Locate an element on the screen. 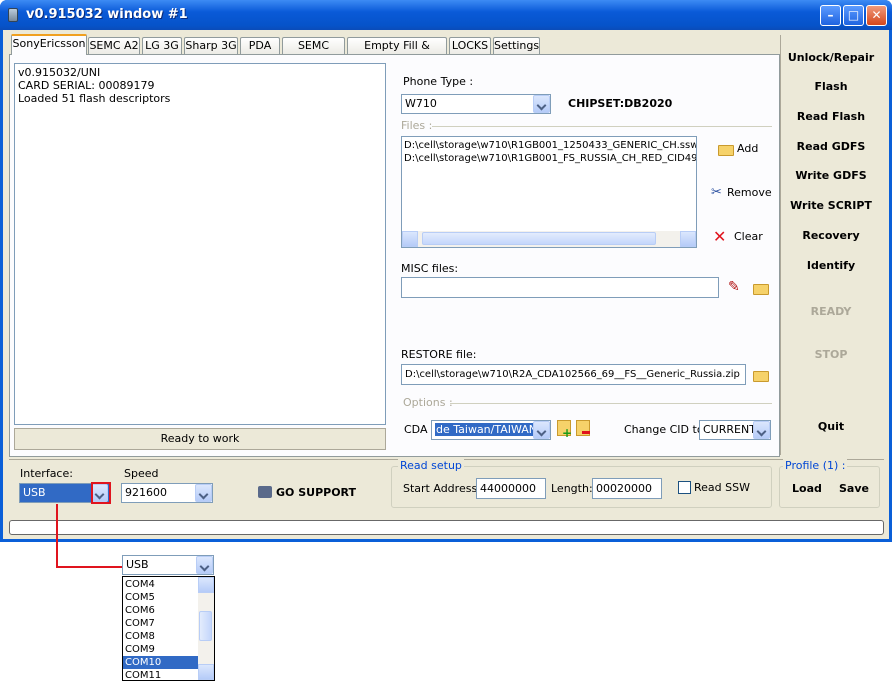 This screenshot has height=682, width=893. log-line: Loaded 51 flash descriptors is located at coordinates (94, 98).